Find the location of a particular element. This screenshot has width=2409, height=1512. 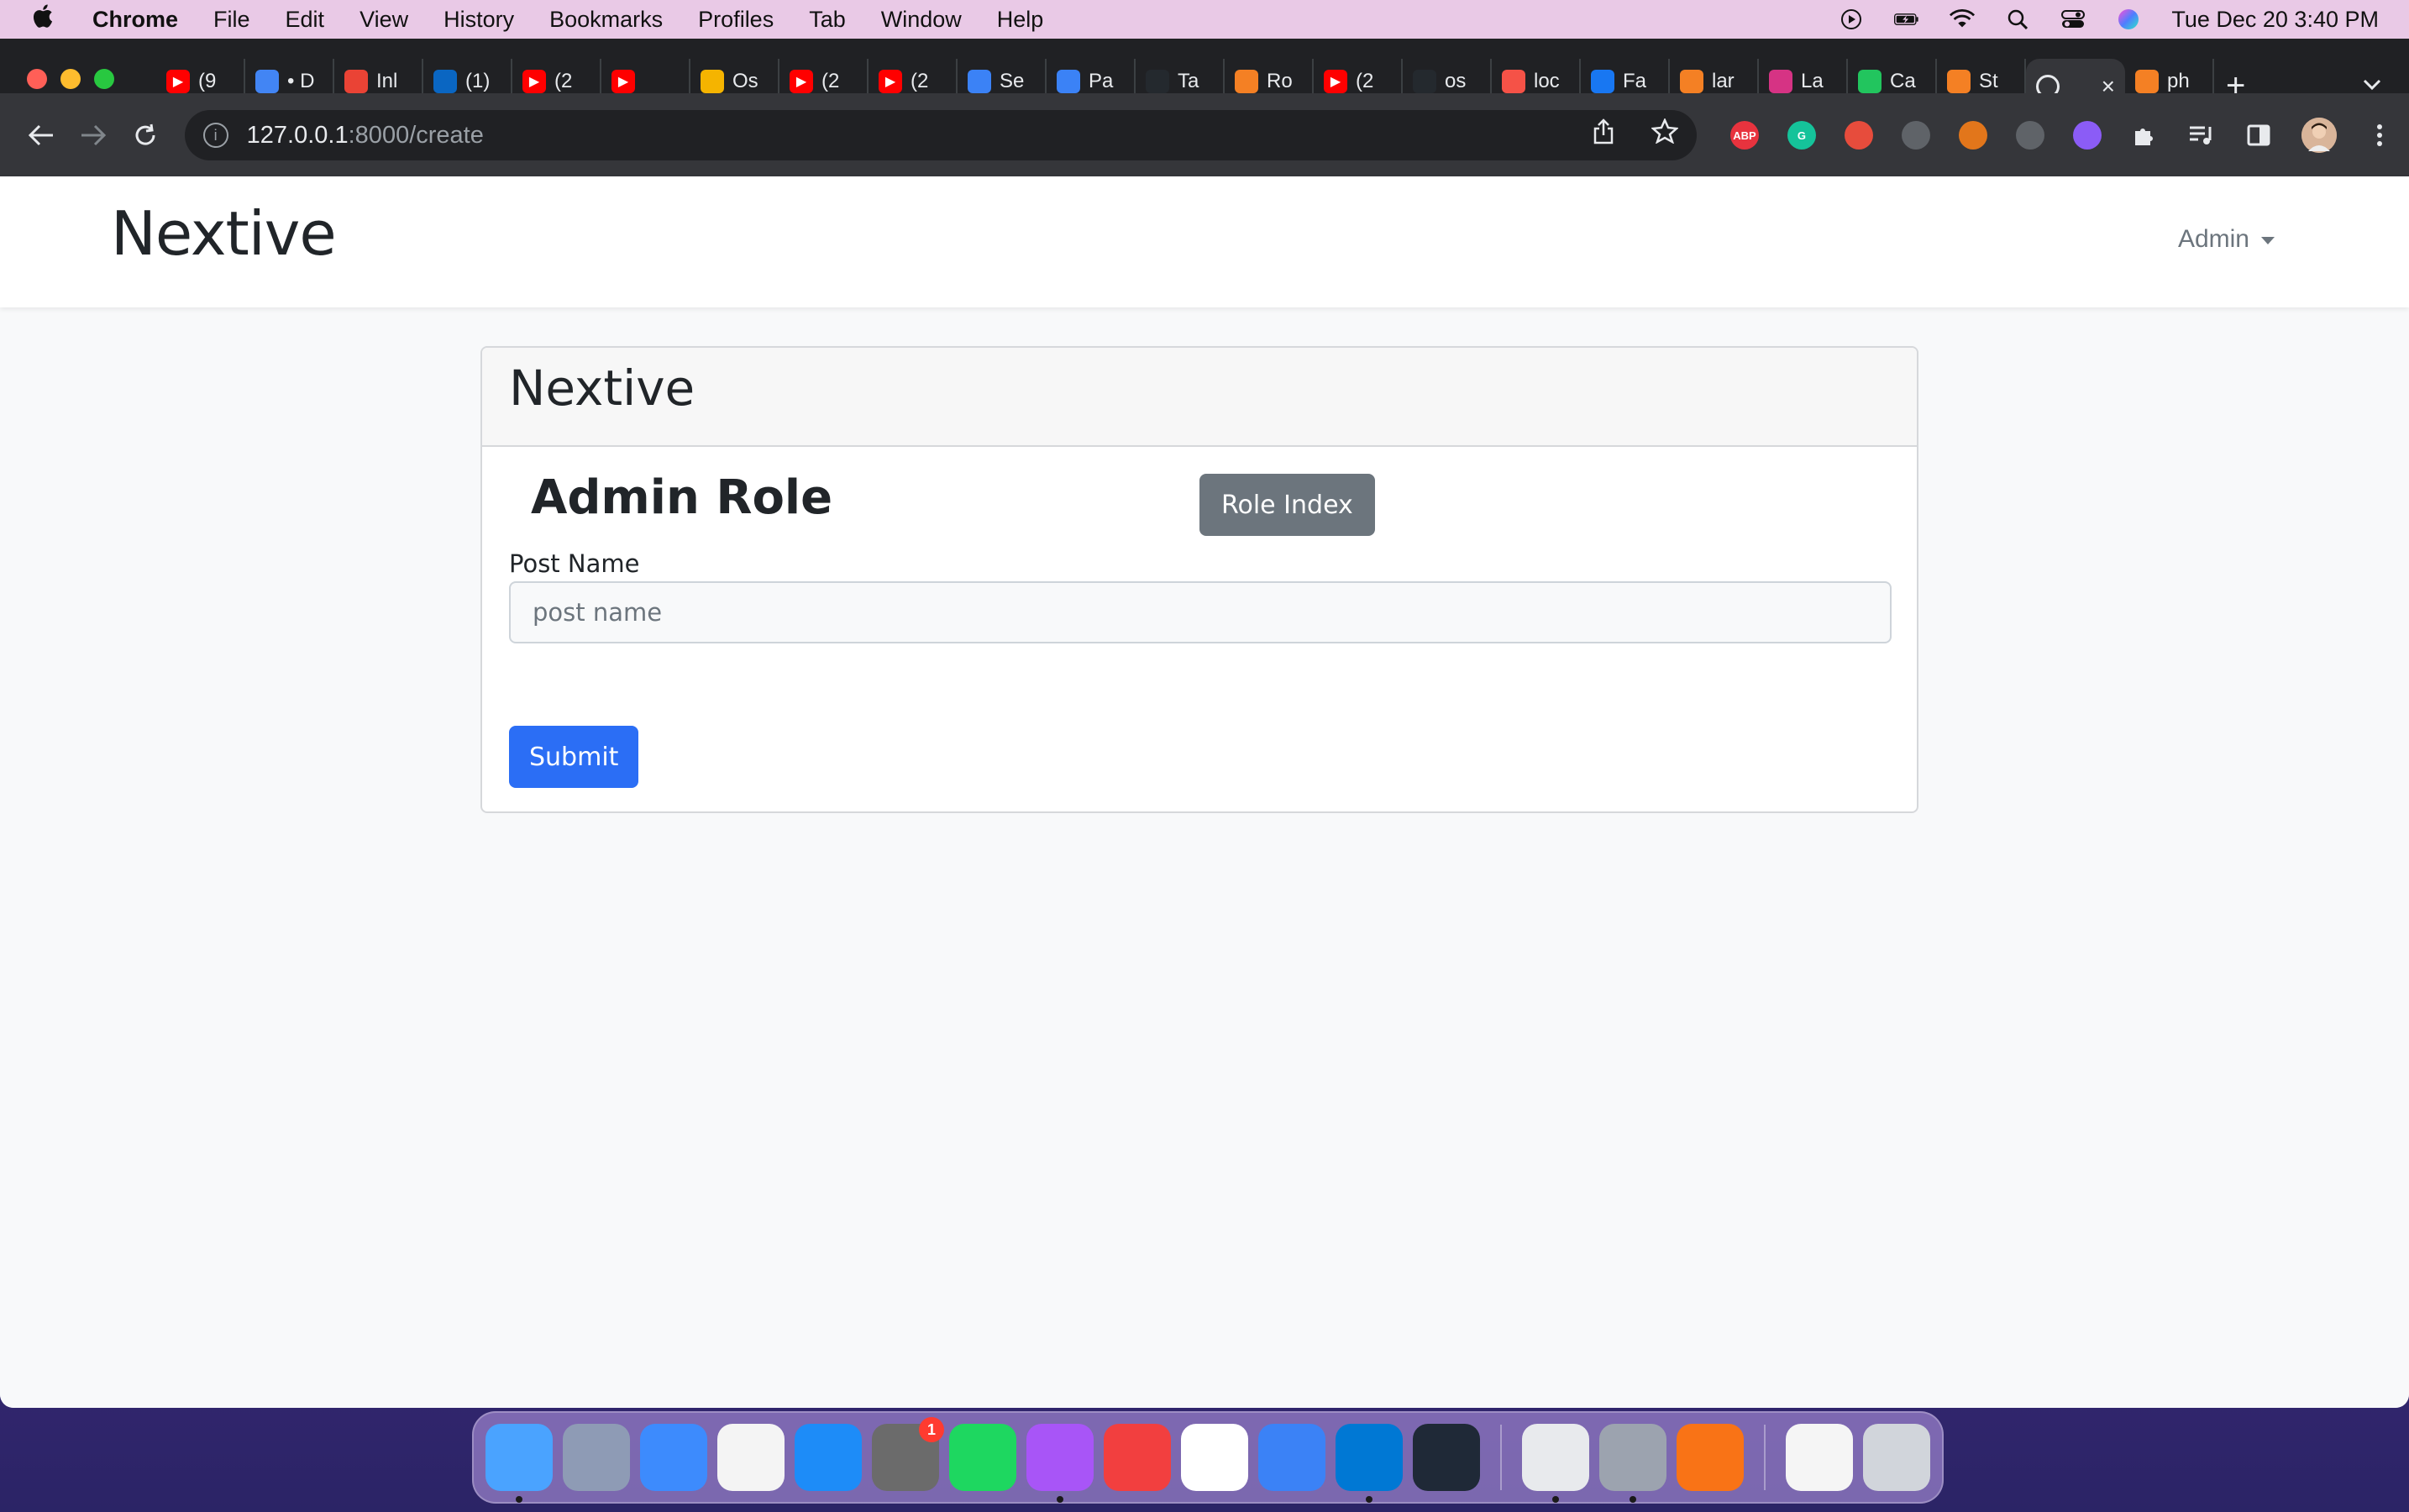

chrome-icon is located at coordinates (1556, 1463).